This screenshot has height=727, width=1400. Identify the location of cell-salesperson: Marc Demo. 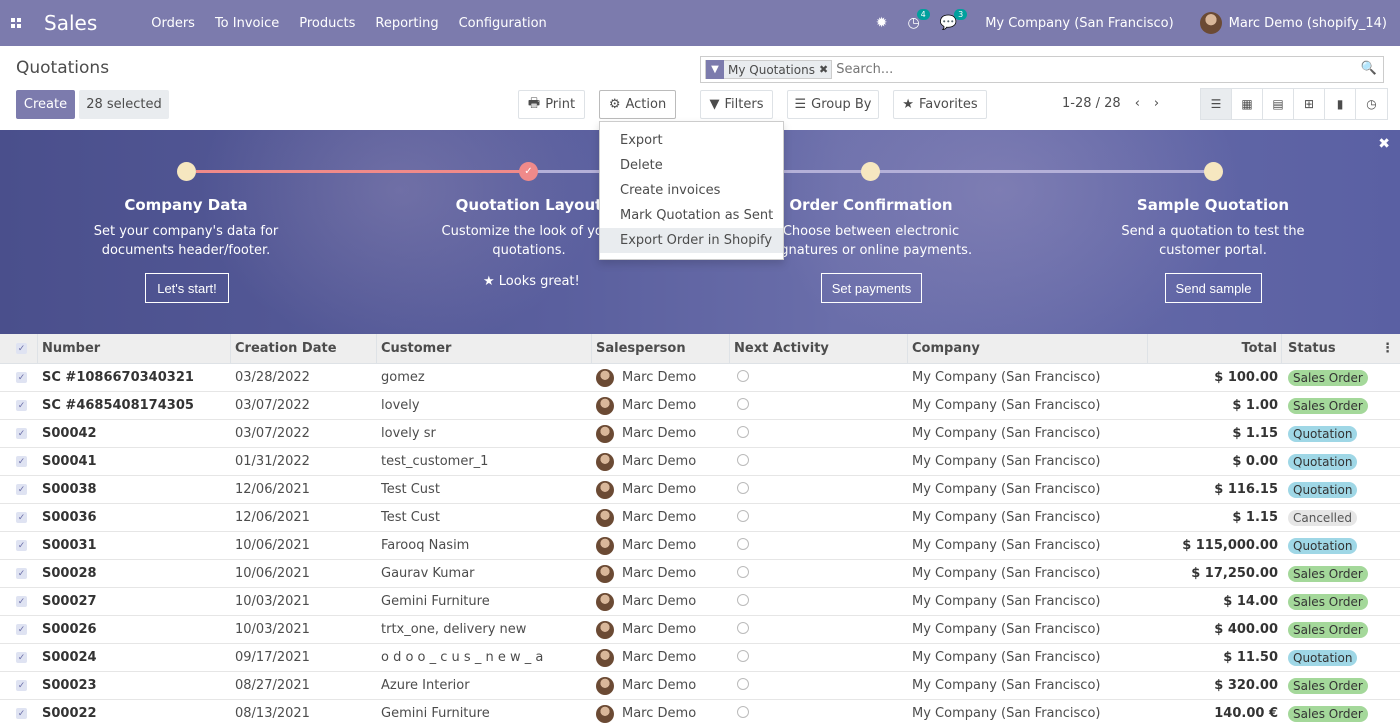
(661, 685).